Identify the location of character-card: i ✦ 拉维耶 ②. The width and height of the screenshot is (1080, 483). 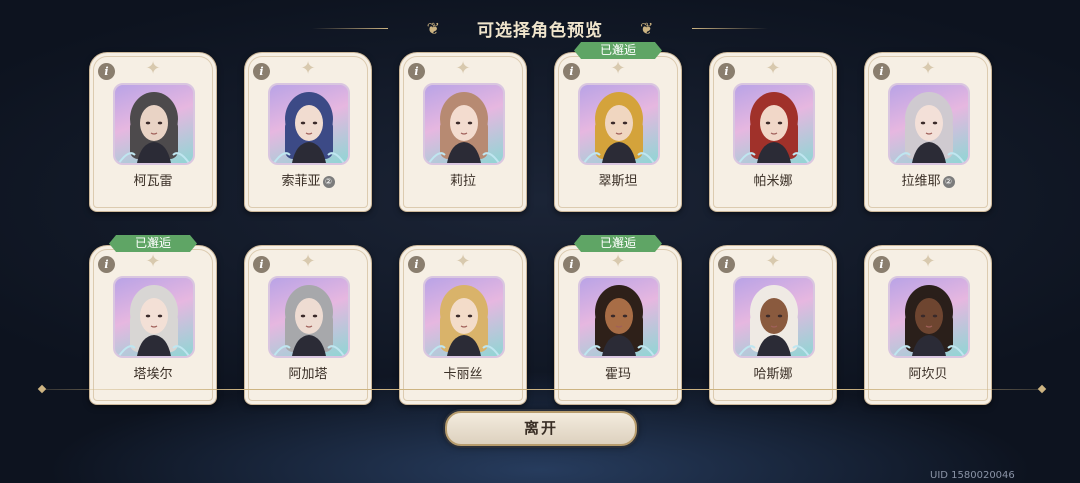
(928, 132).